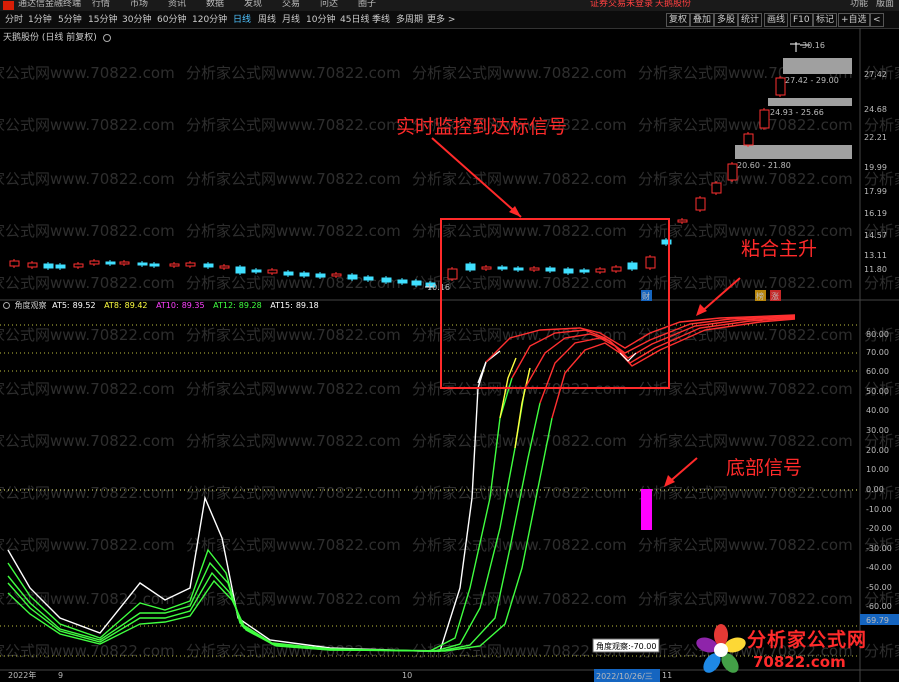 This screenshot has width=899, height=682. Describe the element at coordinates (702, 20) in the screenshot. I see `overlay-button: 叠加` at that location.